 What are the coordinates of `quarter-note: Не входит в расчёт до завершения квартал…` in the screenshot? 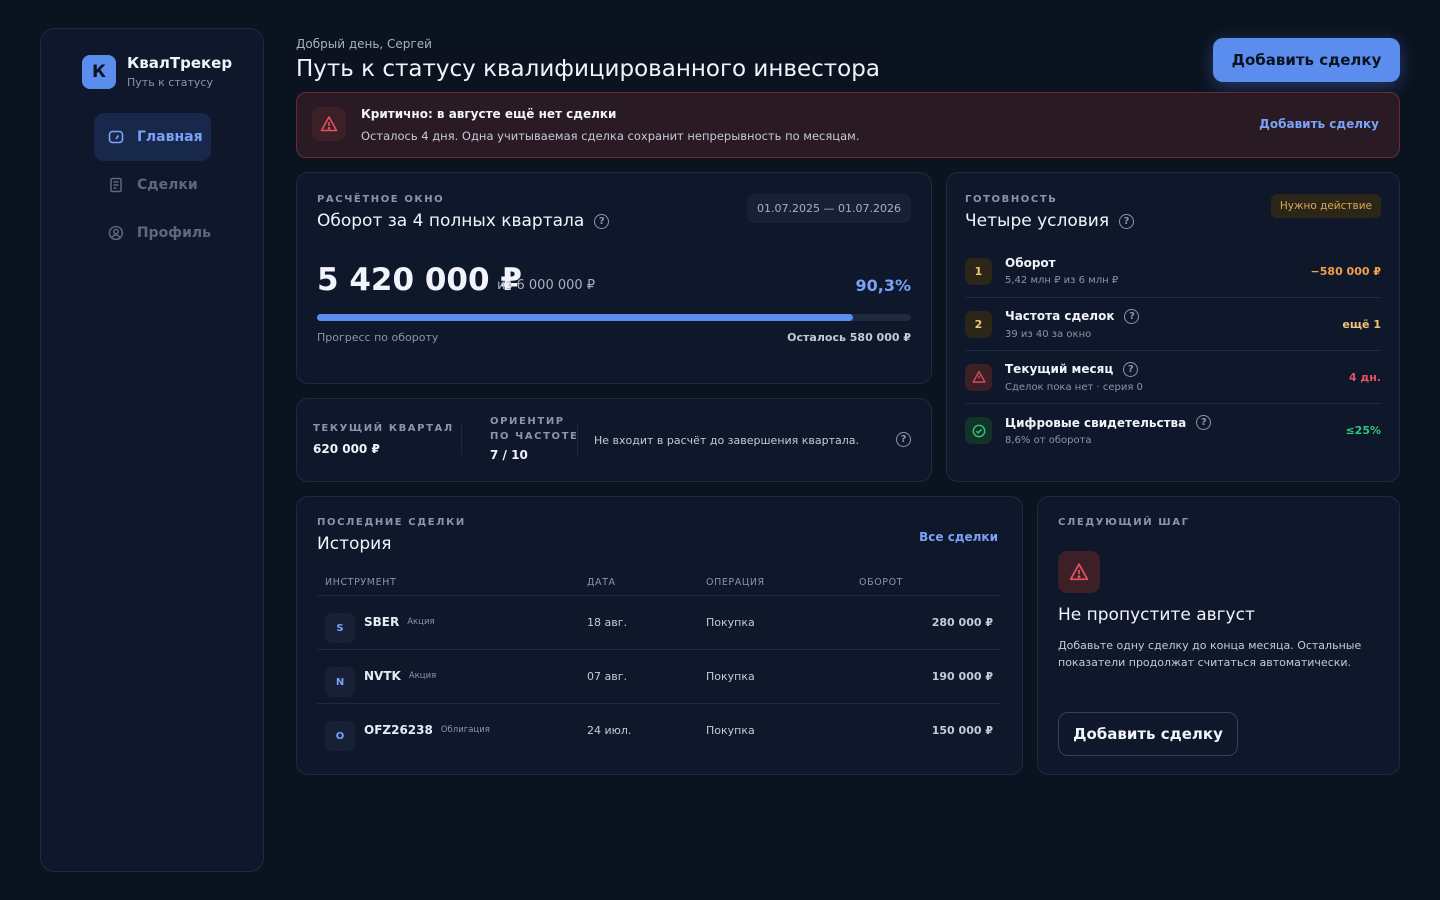 It's located at (727, 440).